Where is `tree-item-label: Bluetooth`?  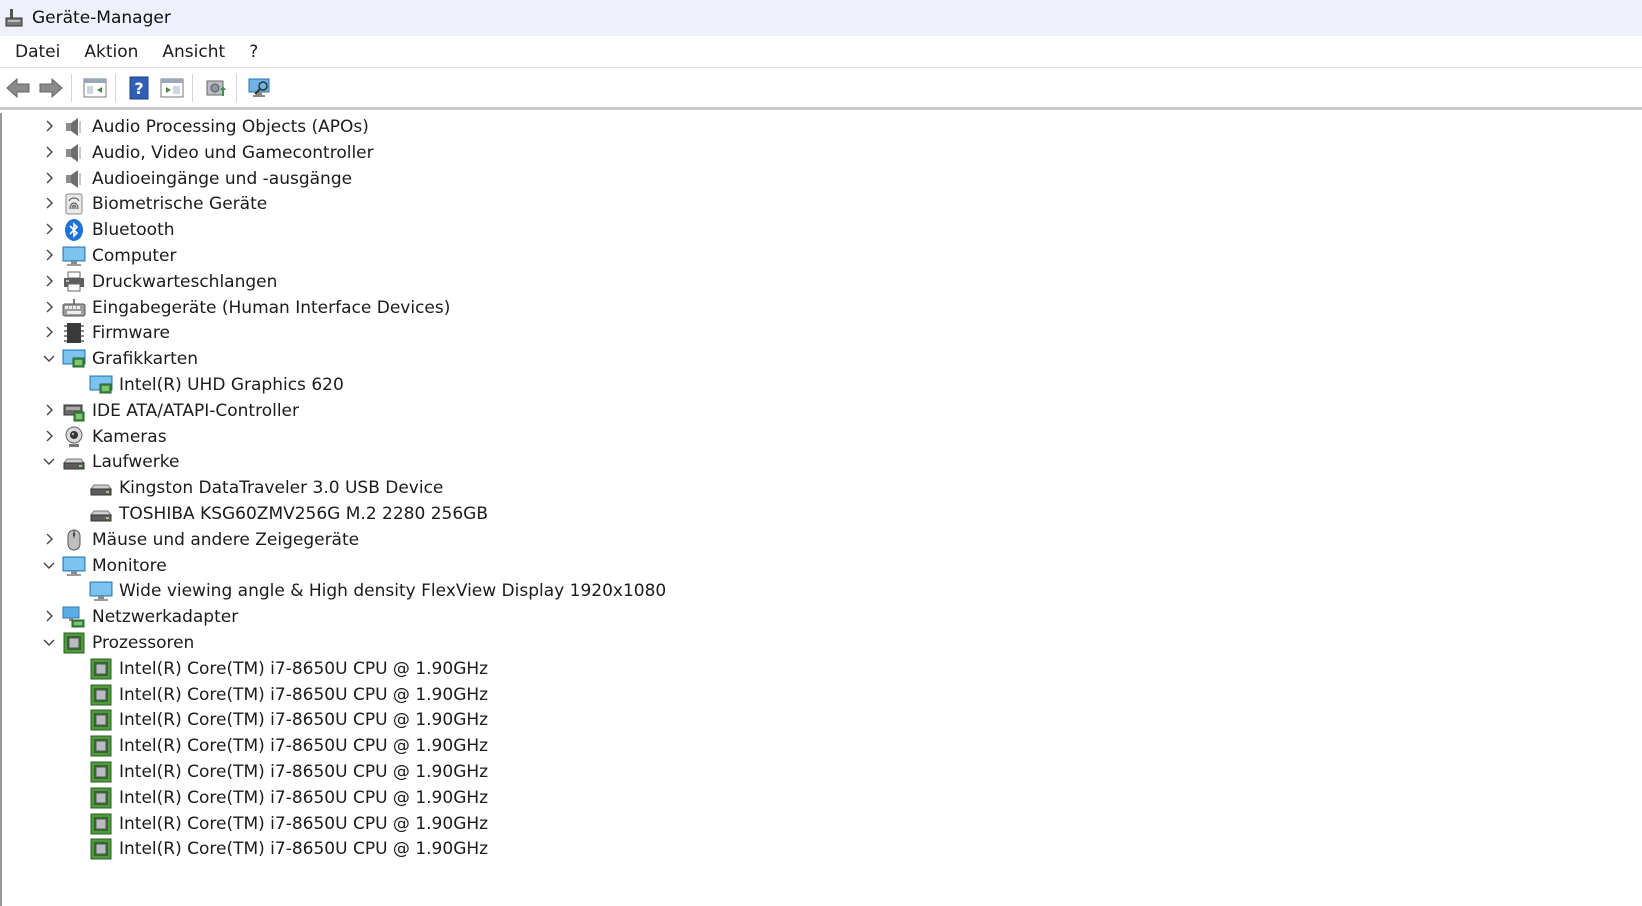 tree-item-label: Bluetooth is located at coordinates (133, 230).